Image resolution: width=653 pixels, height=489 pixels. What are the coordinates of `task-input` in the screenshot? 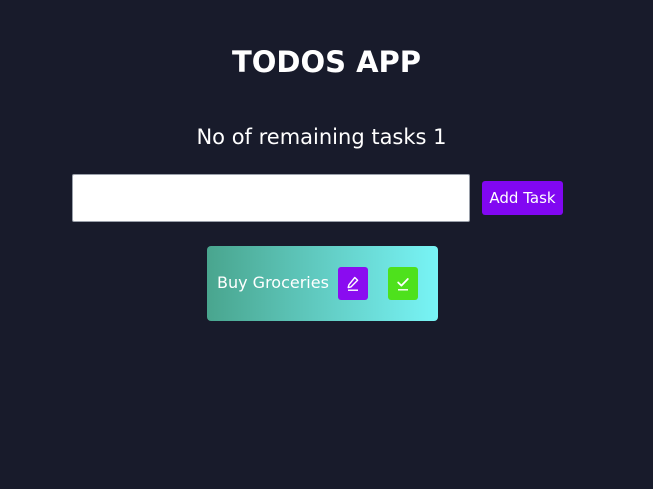 It's located at (271, 198).